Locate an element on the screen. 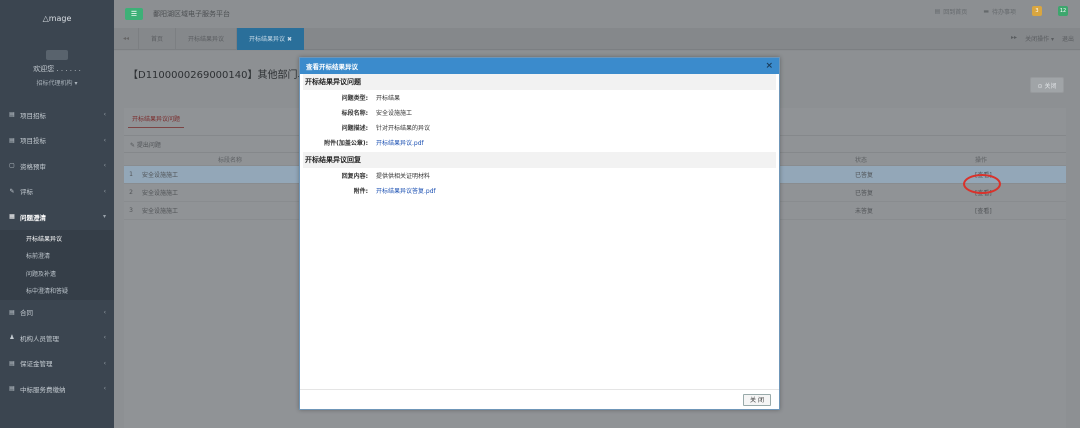  grid-icon: ▦ is located at coordinates (12, 217).